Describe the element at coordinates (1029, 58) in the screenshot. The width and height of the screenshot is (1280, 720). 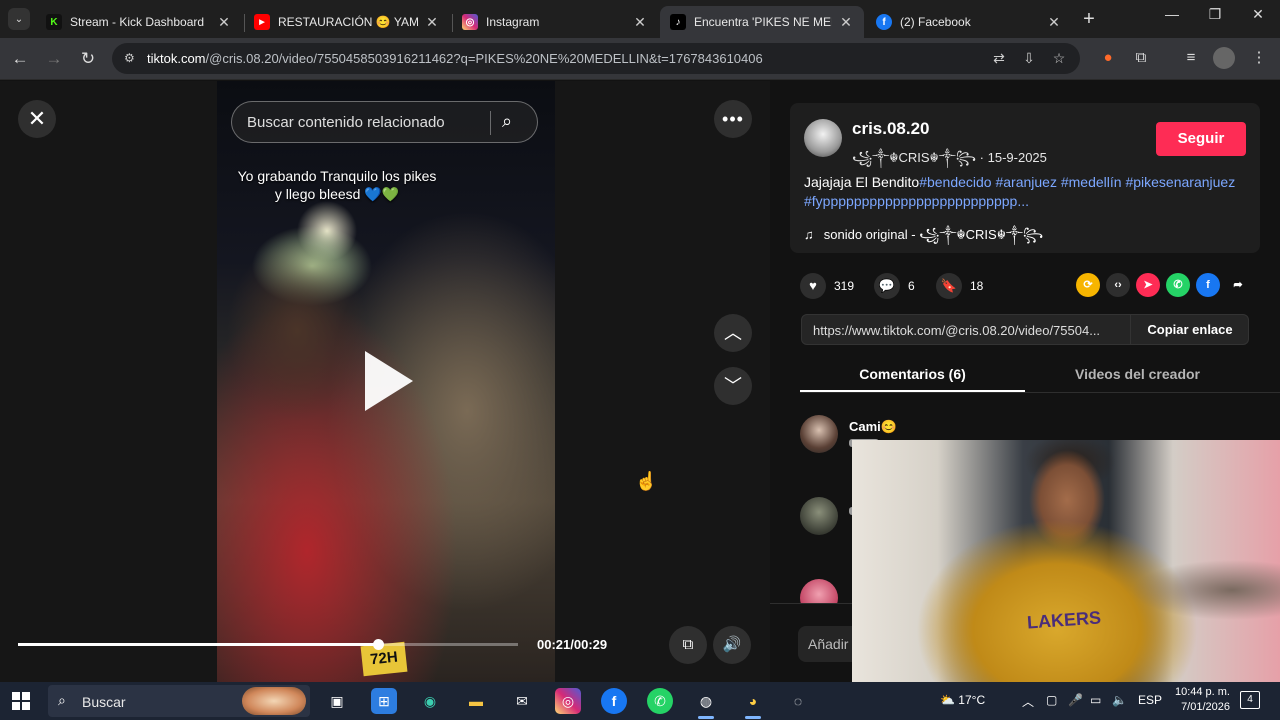
I see `install-app-icon: ⇩` at that location.